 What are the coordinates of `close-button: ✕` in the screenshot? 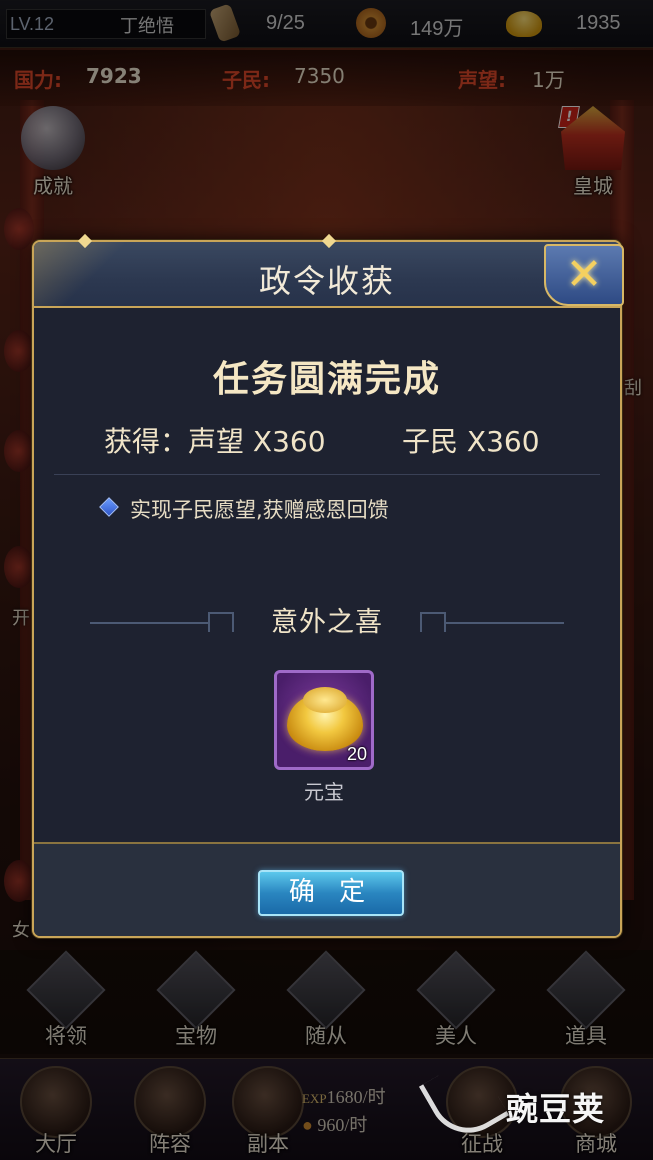 It's located at (584, 275).